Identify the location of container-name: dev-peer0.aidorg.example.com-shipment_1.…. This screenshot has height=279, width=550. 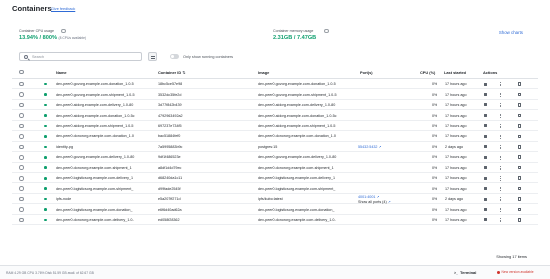
(105, 126).